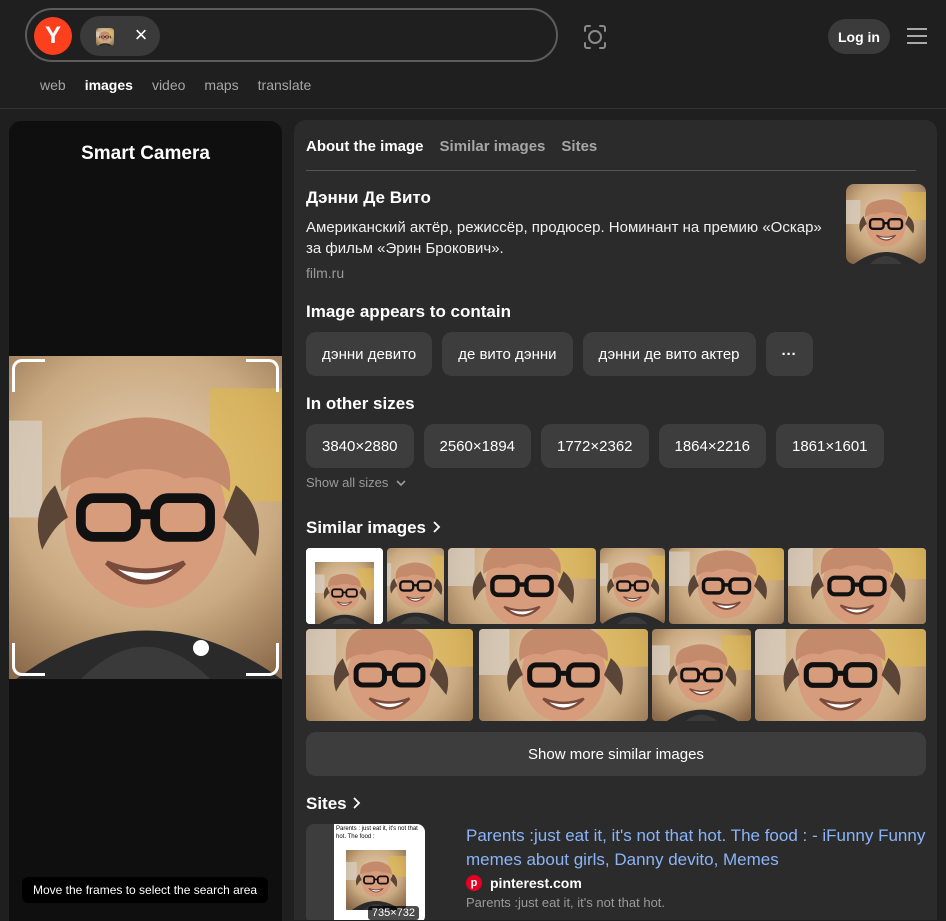 The image size is (946, 921). I want to click on similar-images-title: Similar images, so click(373, 528).